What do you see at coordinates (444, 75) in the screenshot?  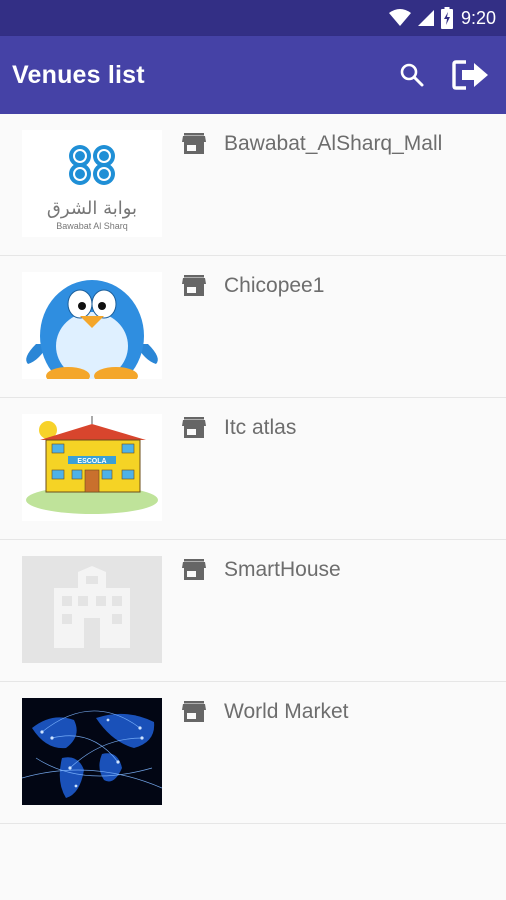 I see `app-bar-actions` at bounding box center [444, 75].